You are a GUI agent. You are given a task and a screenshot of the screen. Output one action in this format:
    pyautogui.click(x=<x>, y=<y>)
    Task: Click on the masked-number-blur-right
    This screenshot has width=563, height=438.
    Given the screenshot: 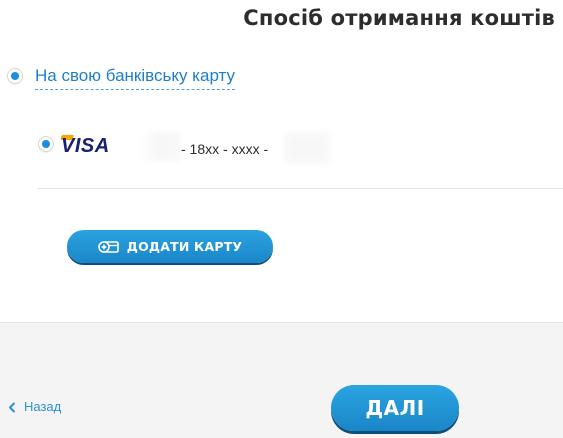 What is the action you would take?
    pyautogui.click(x=307, y=148)
    